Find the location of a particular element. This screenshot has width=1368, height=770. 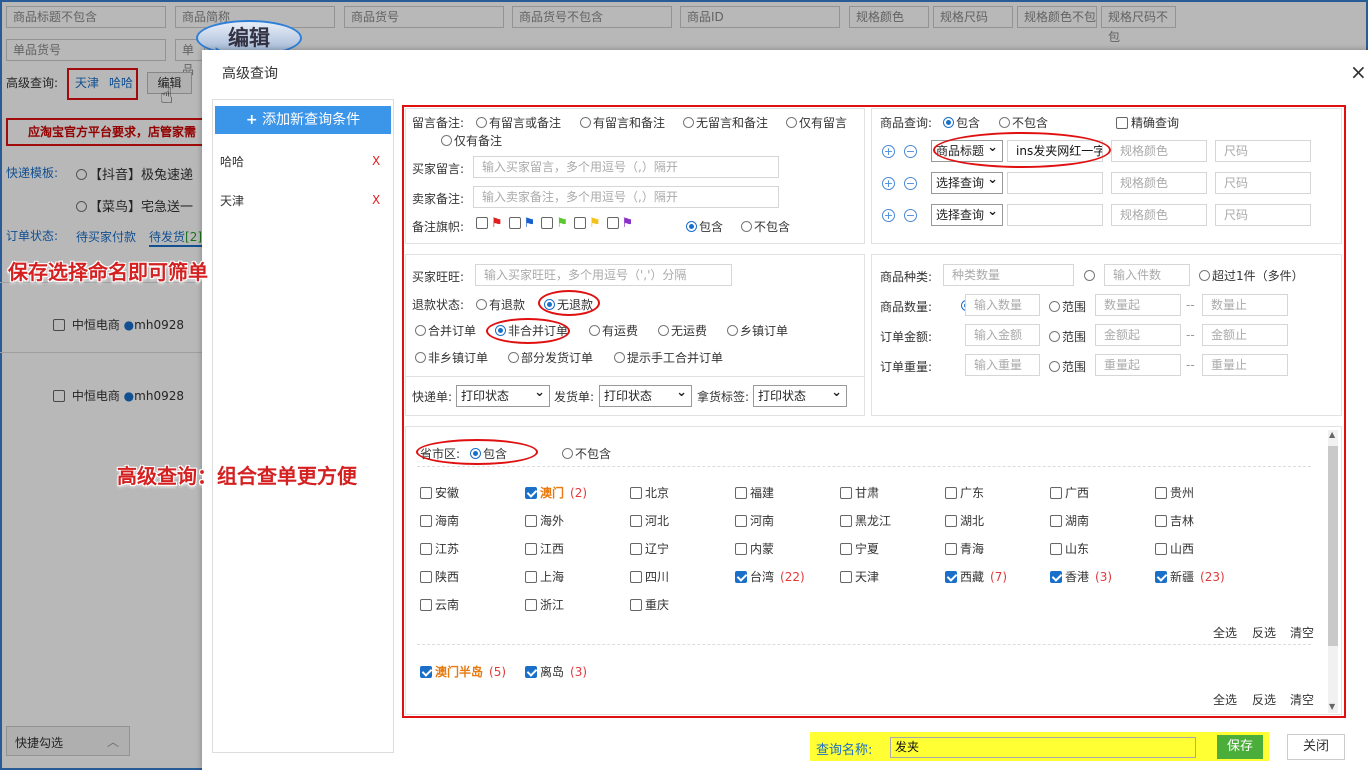

memo-option: 无留言和备注 is located at coordinates (725, 122).